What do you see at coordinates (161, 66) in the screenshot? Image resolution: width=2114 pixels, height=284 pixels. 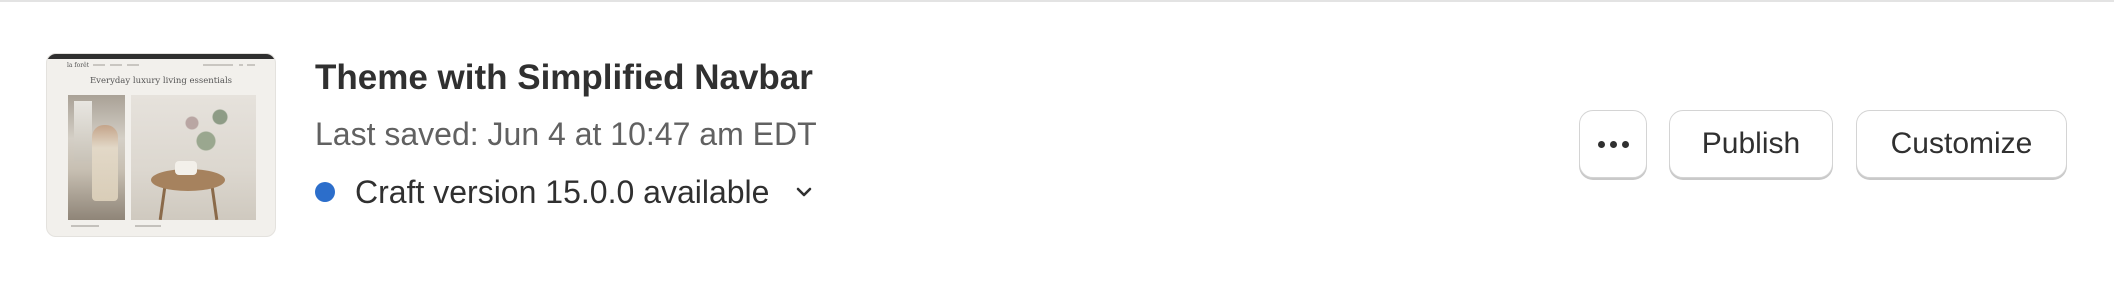 I see `thumbnail-navbar: la forêt` at bounding box center [161, 66].